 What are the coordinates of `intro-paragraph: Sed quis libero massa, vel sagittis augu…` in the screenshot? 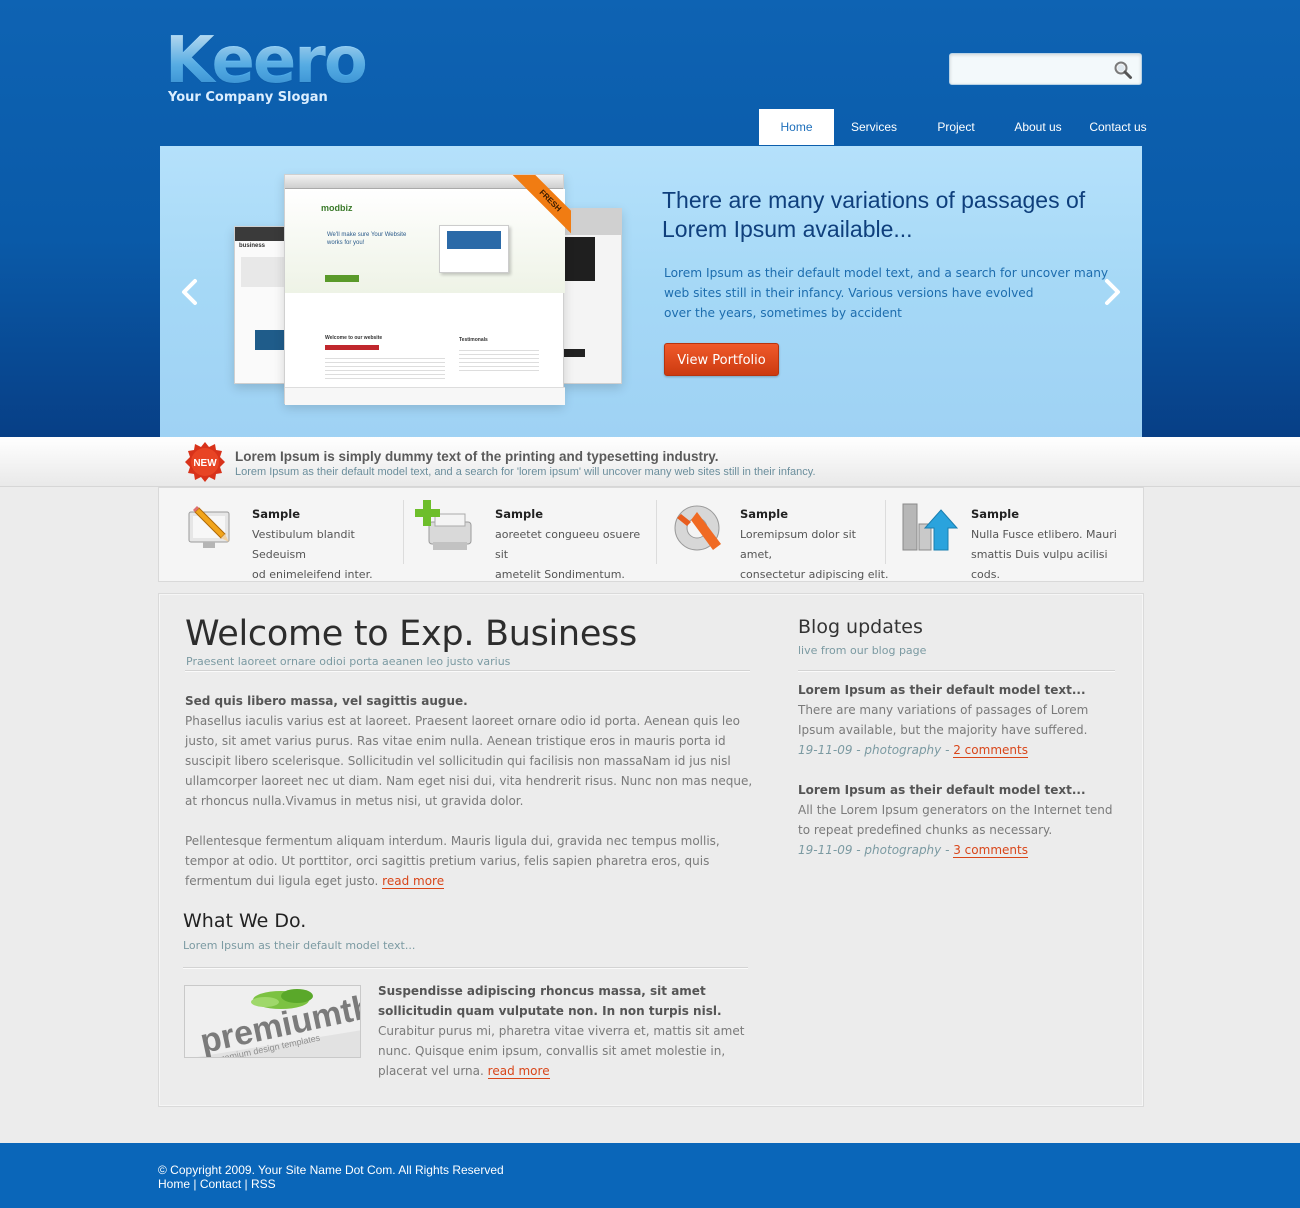 It's located at (470, 751).